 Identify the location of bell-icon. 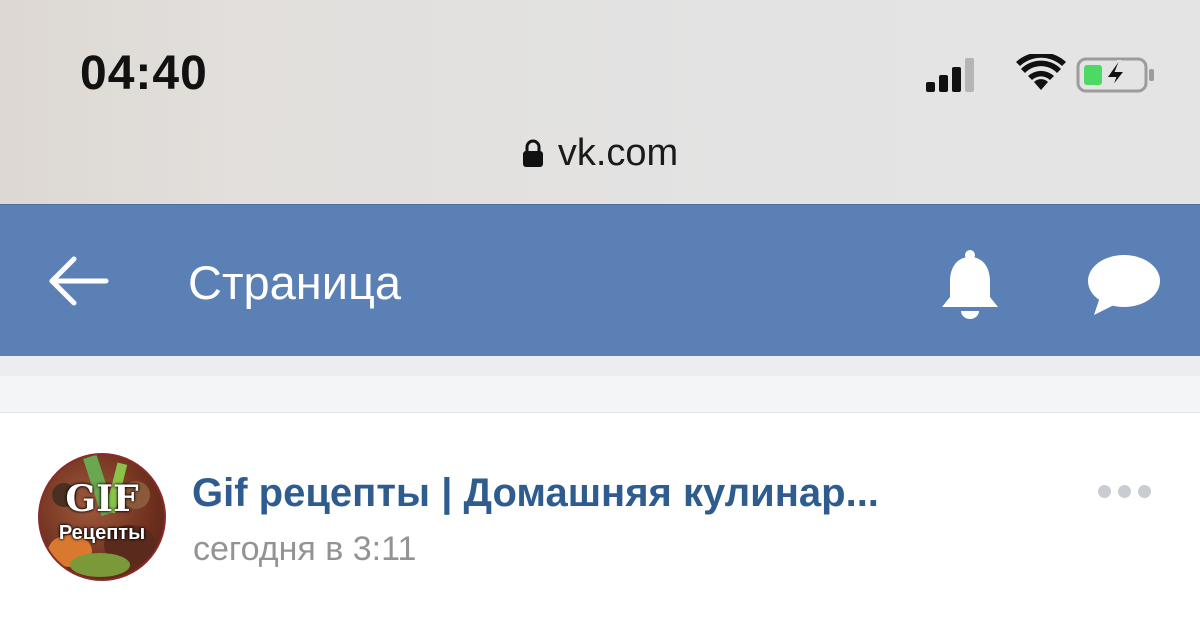
(970, 284).